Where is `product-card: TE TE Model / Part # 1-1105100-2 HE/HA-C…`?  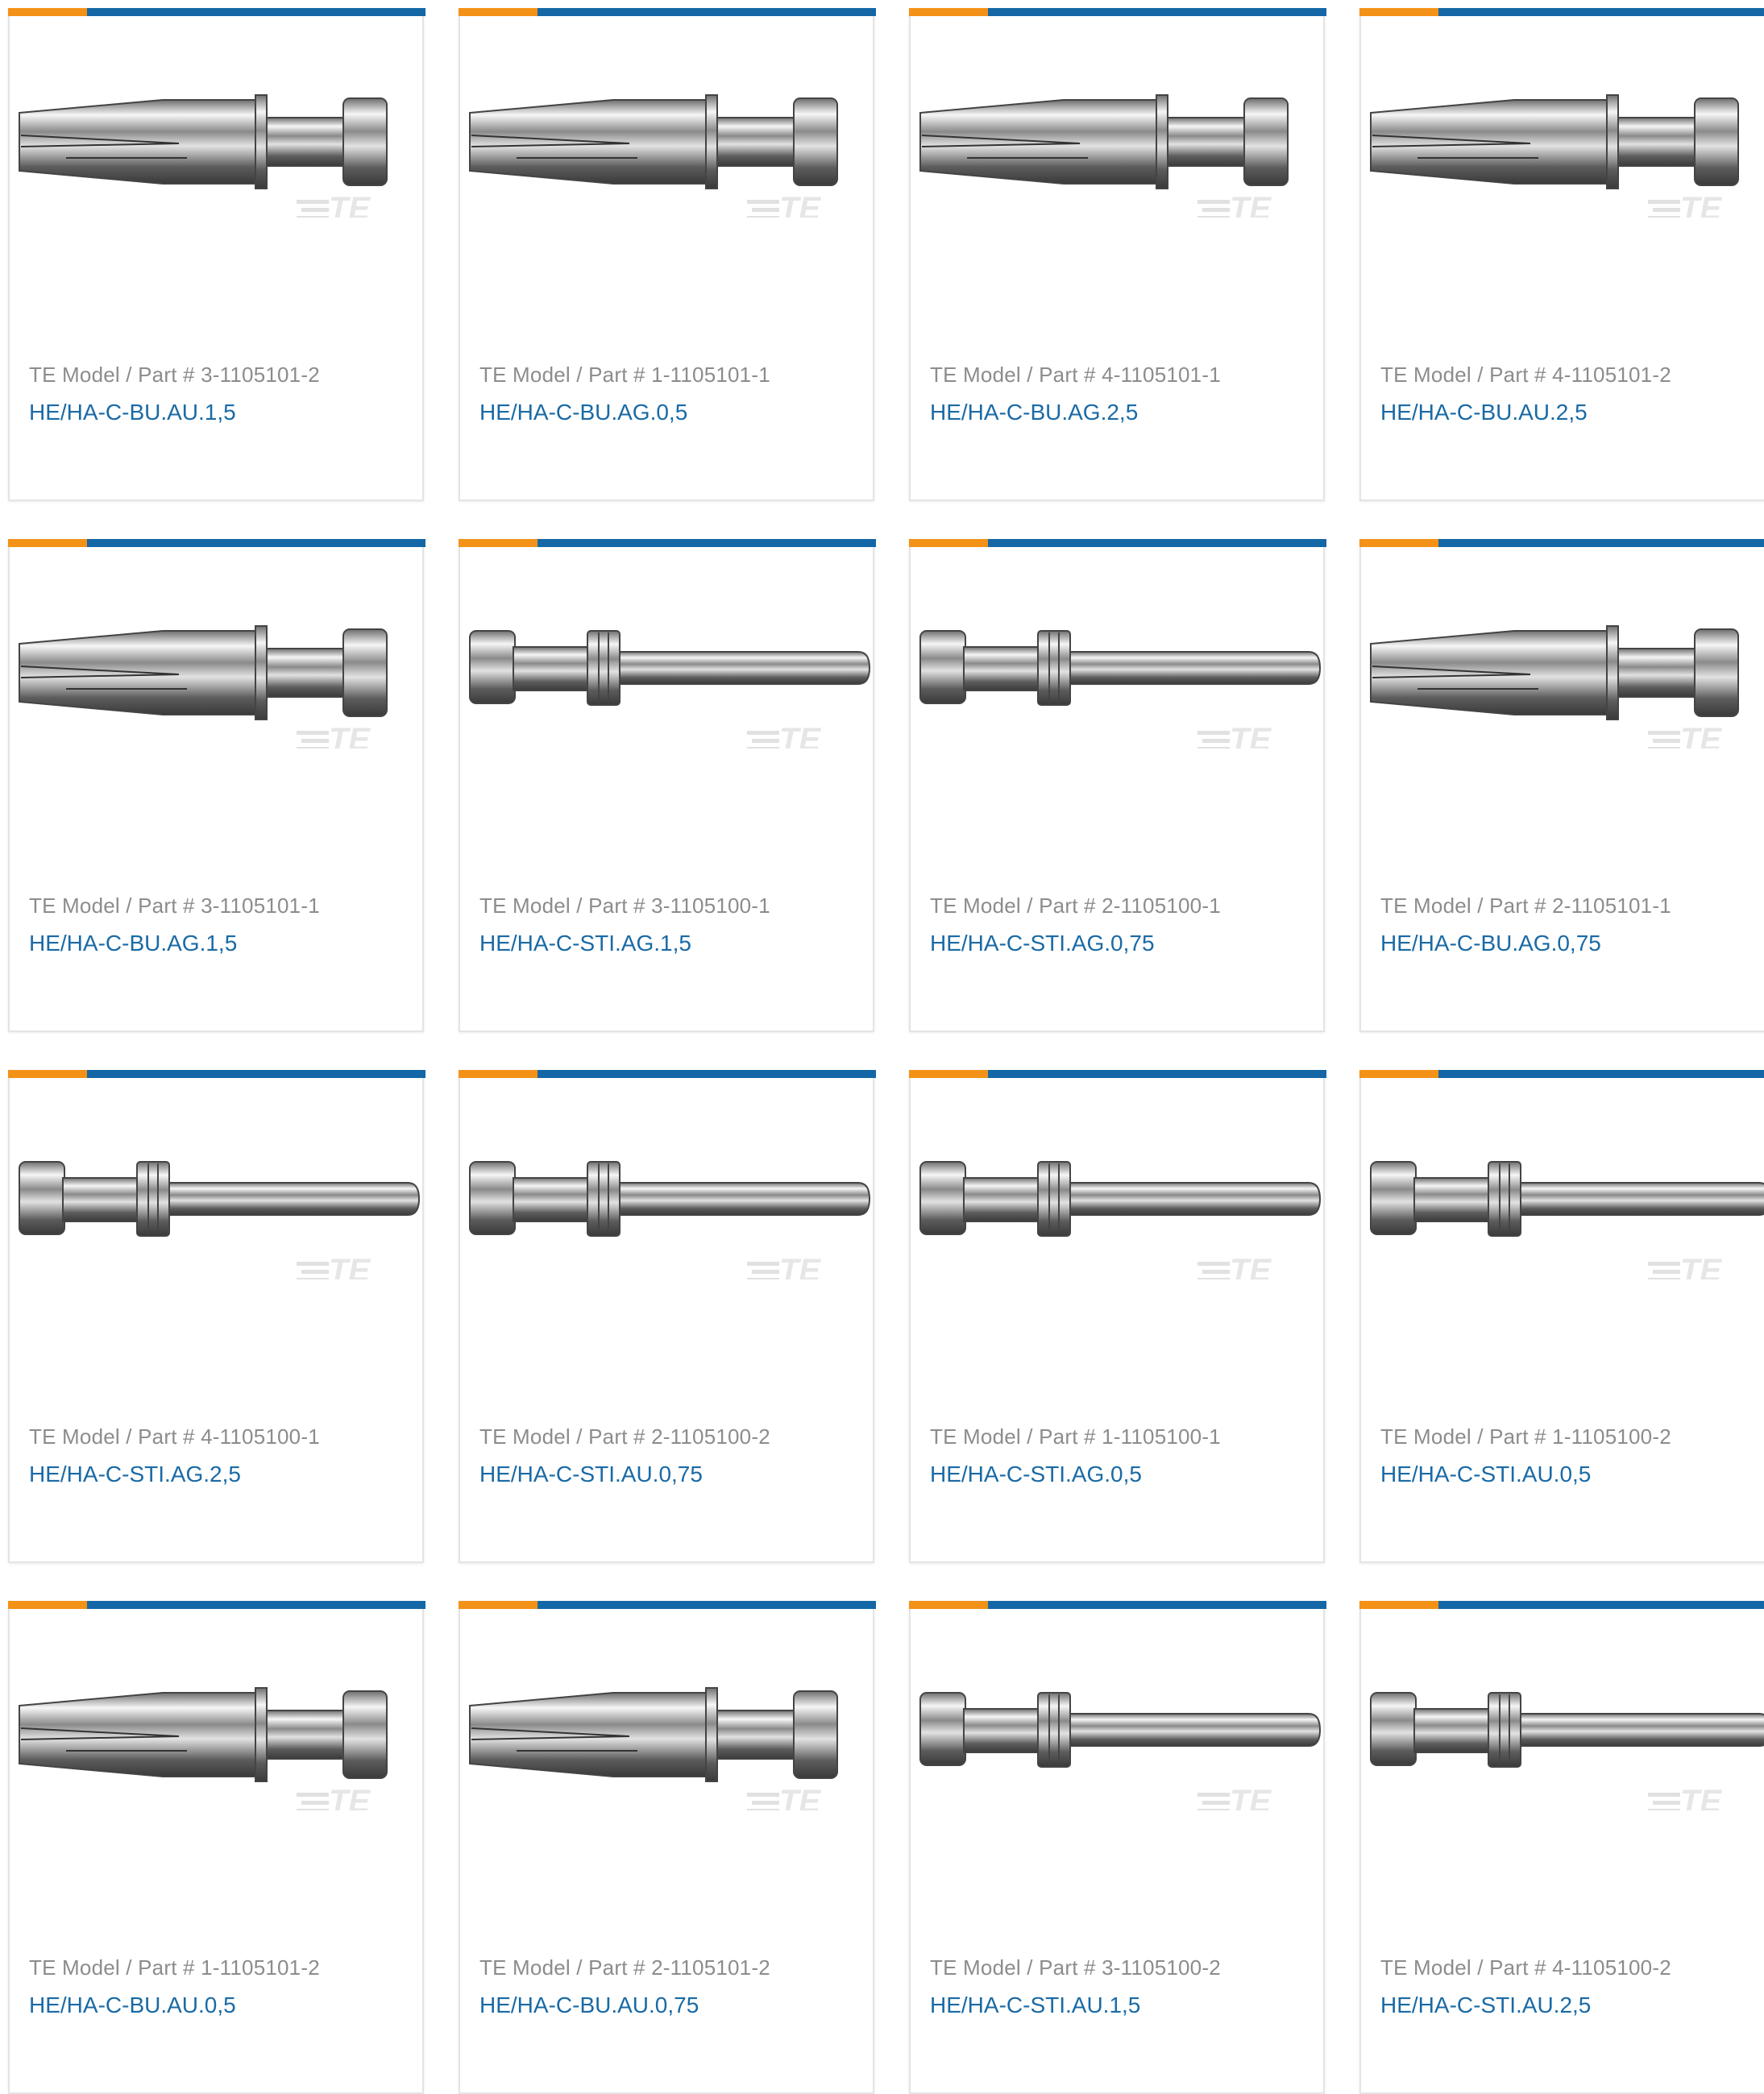 product-card: TE TE Model / Part # 1-1105100-2 HE/HA-C… is located at coordinates (1561, 1316).